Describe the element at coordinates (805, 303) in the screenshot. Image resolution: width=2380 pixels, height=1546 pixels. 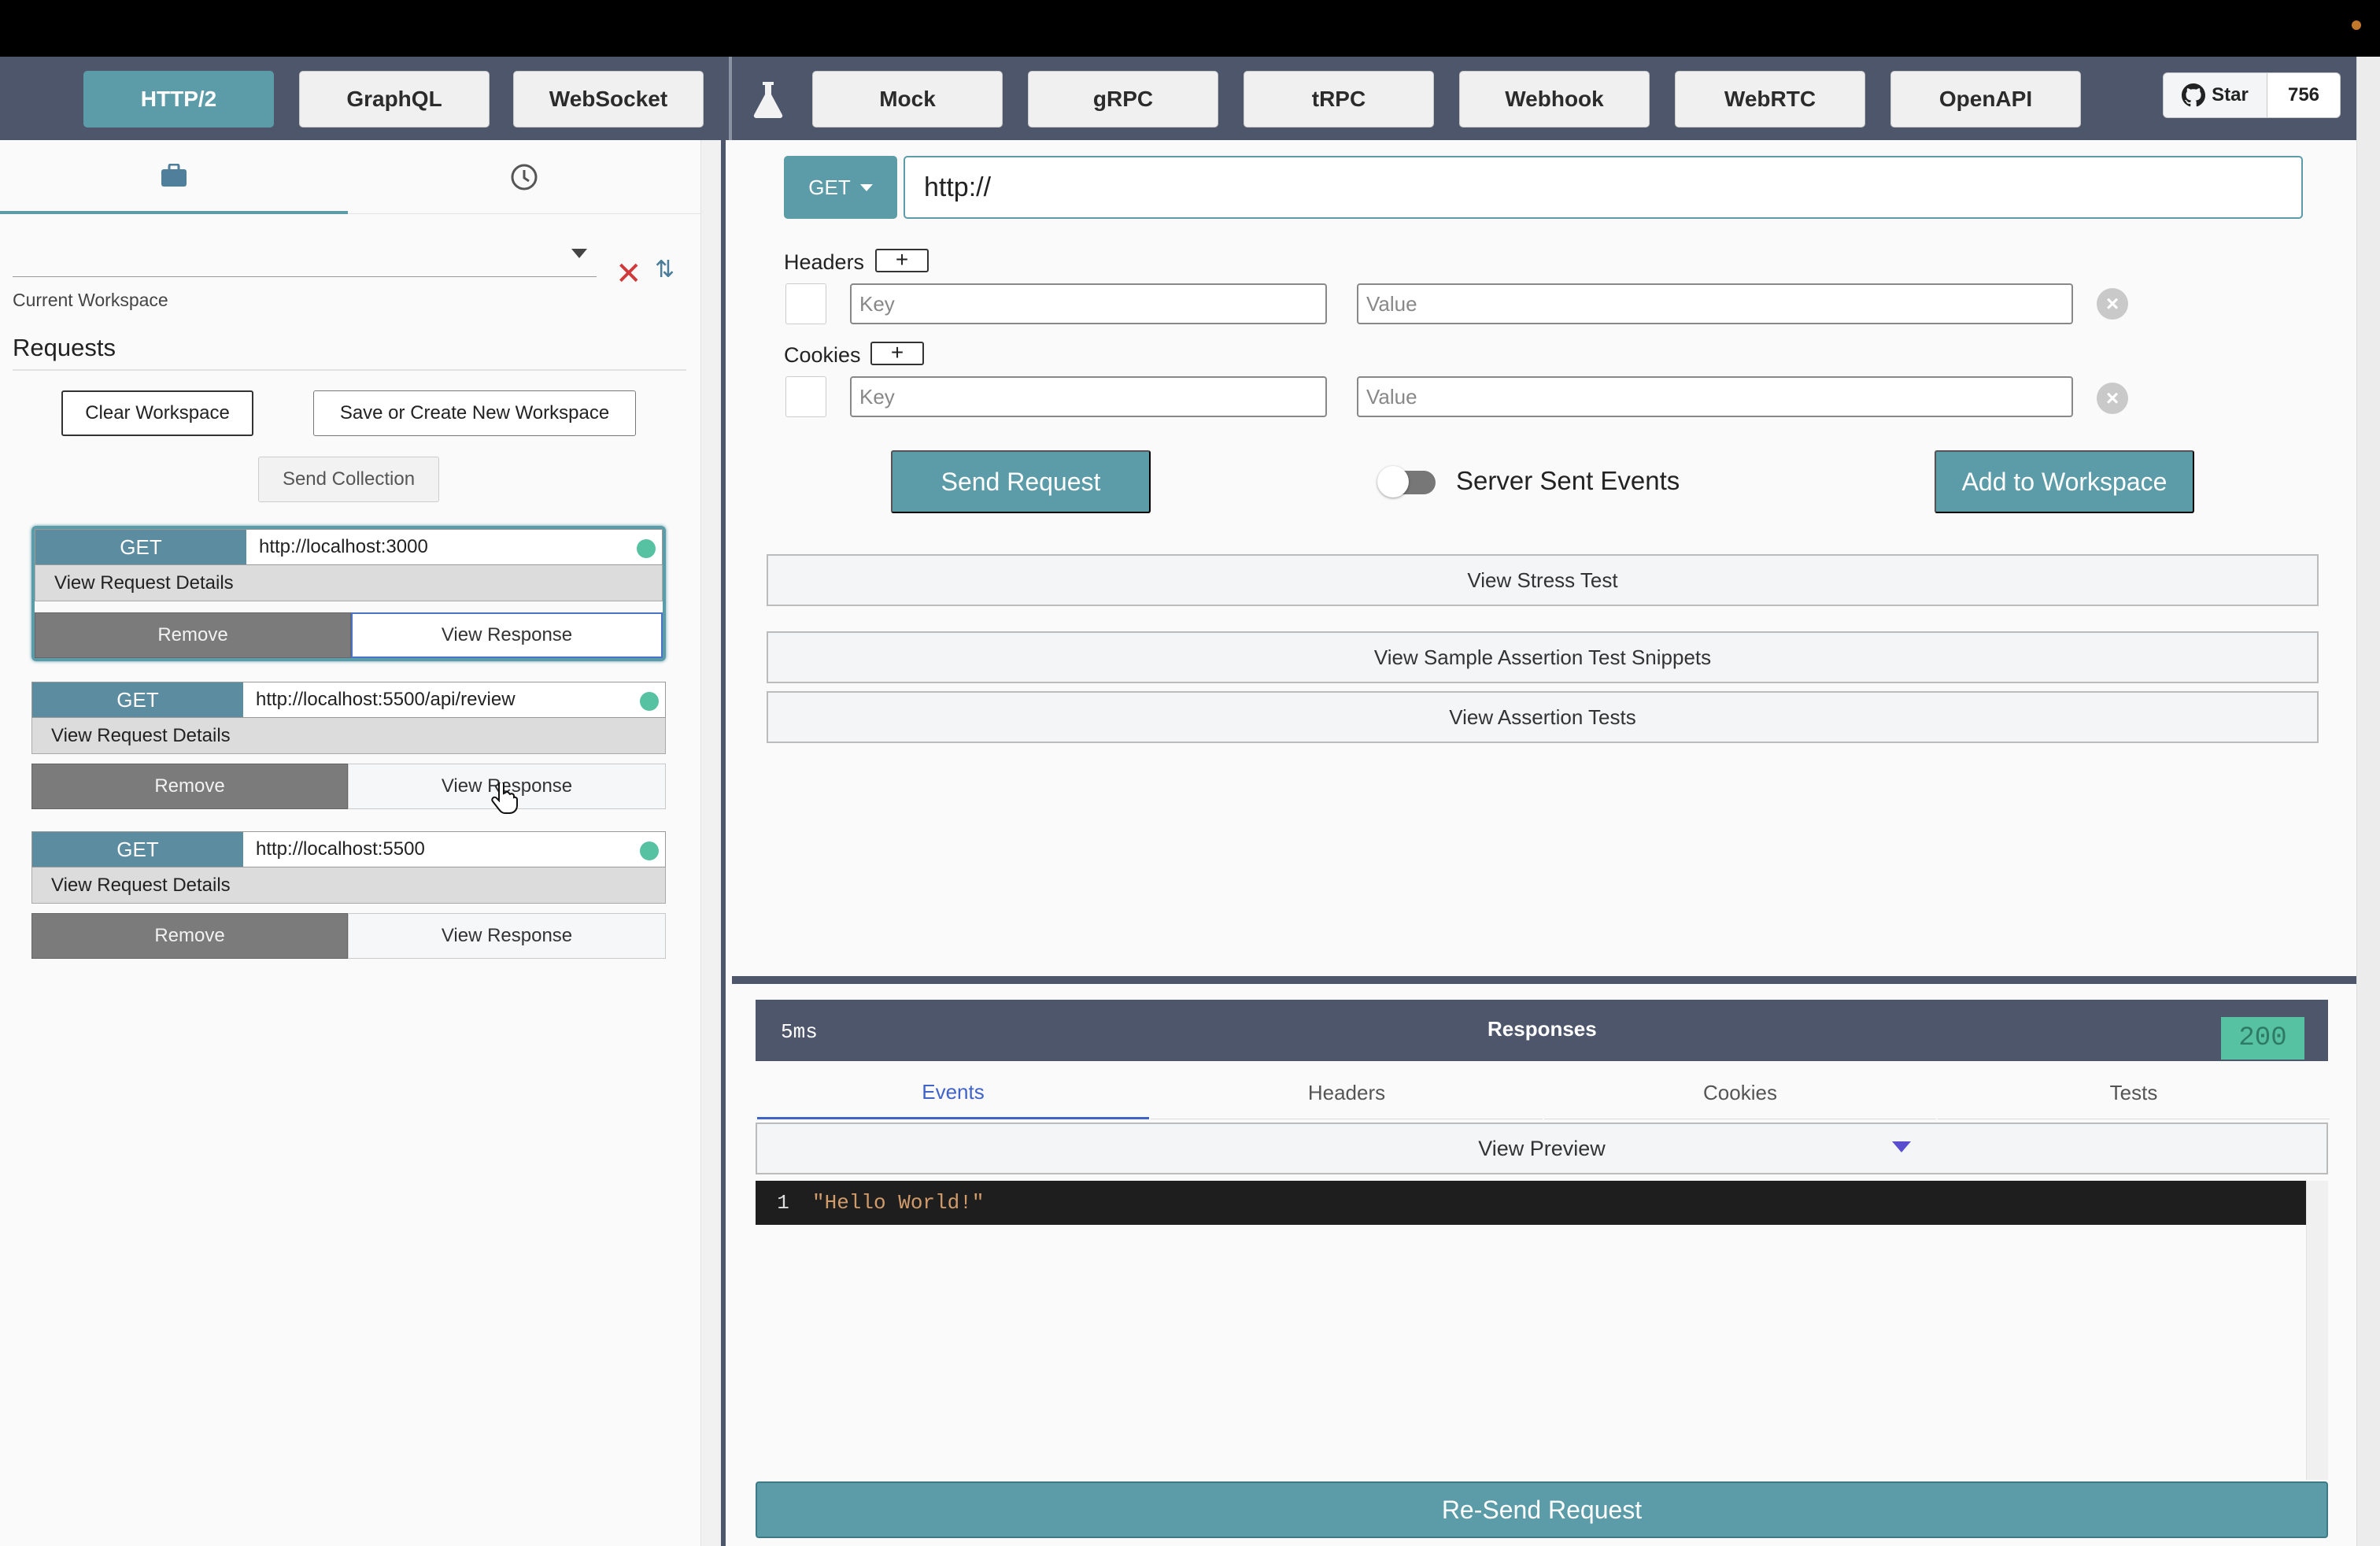
I see `header-checkbox` at that location.